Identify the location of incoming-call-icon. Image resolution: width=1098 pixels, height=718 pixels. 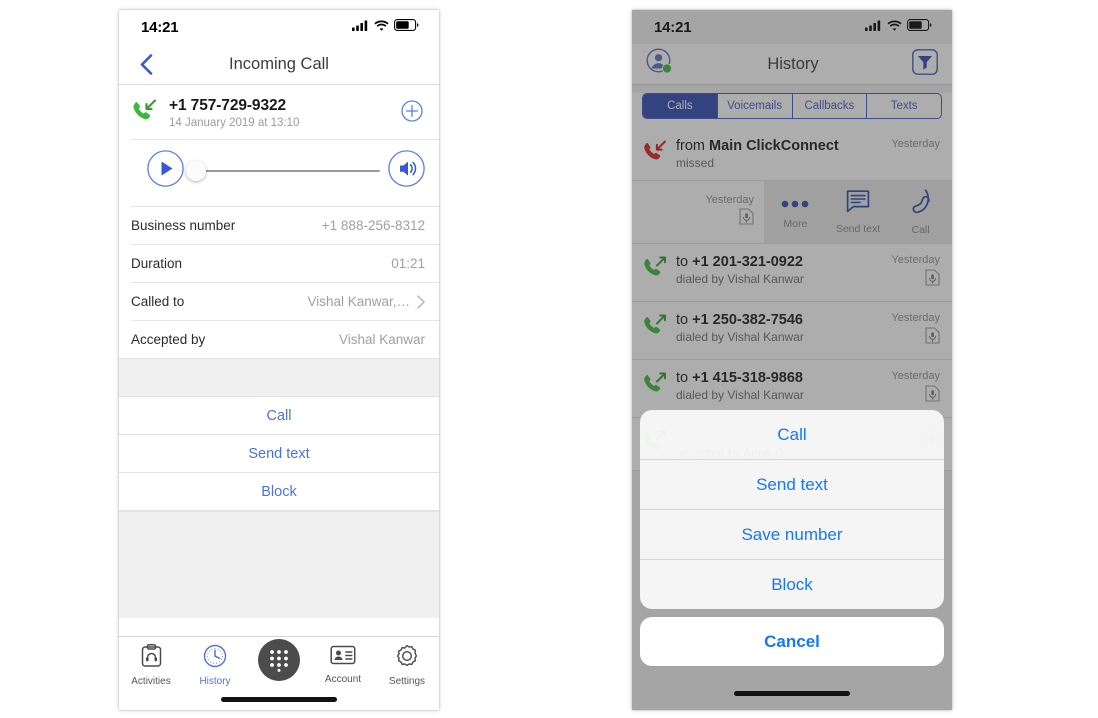
(146, 113).